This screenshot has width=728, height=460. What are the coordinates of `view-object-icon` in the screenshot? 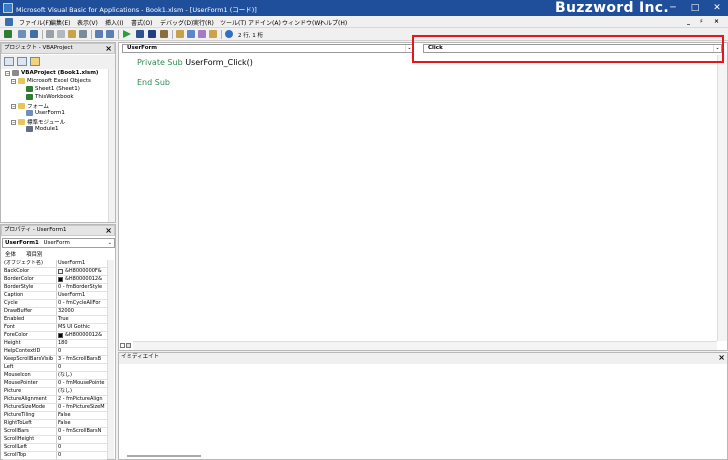 It's located at (22, 61).